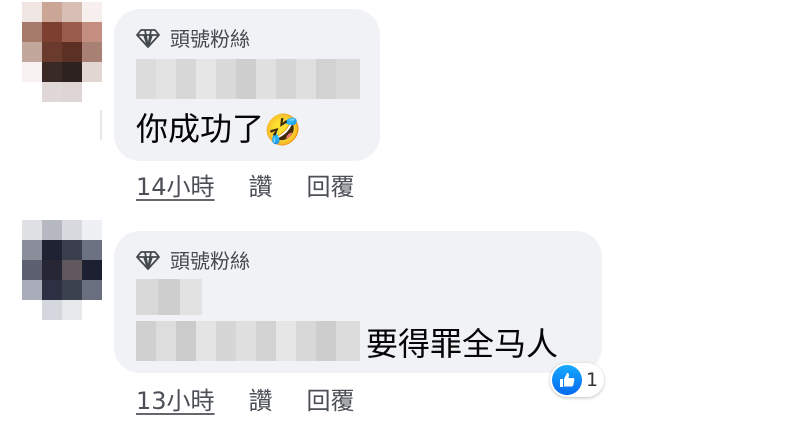 This screenshot has width=800, height=421. I want to click on timestamp-link: 13小時, so click(175, 398).